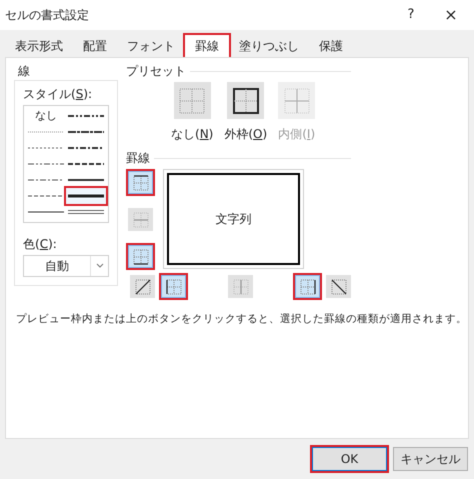  What do you see at coordinates (238, 319) in the screenshot?
I see `hint-text: プレビュー枠内または上のボタンをクリックすると、選択した罫線の種類が適用されます。` at bounding box center [238, 319].